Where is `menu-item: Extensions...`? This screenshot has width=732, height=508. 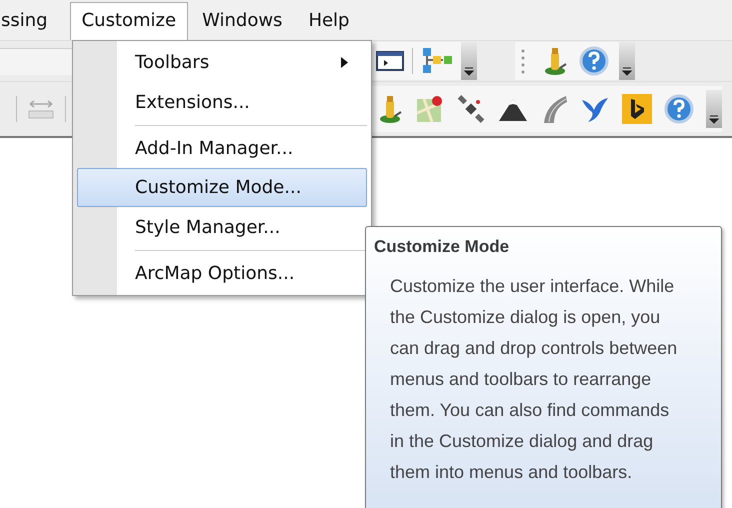 menu-item: Extensions... is located at coordinates (222, 102).